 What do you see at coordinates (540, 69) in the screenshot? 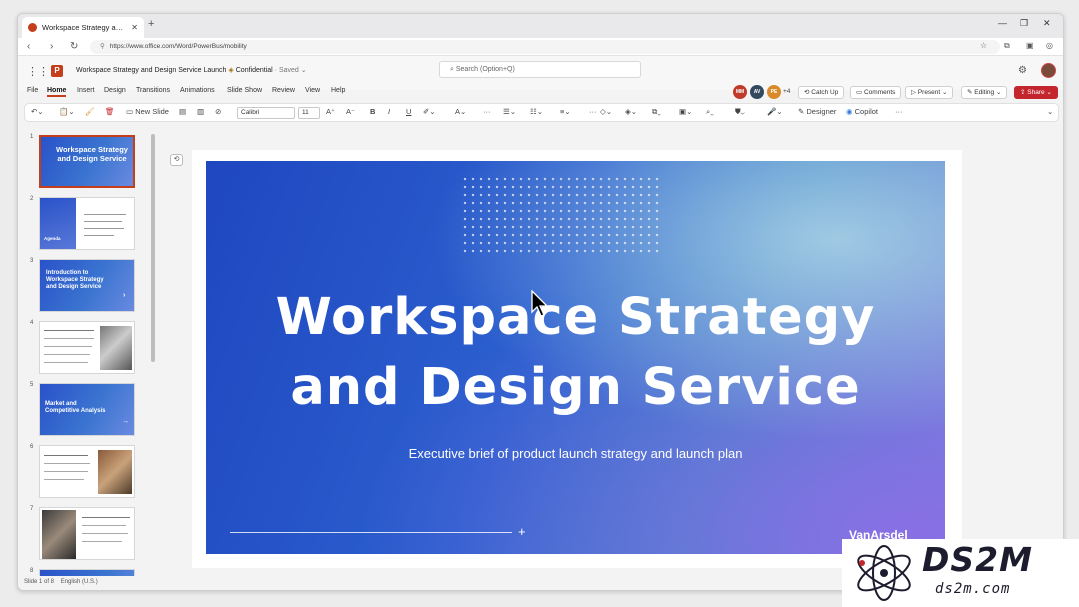
I see `search-box: ⌕ Search (Option+Q)` at bounding box center [540, 69].